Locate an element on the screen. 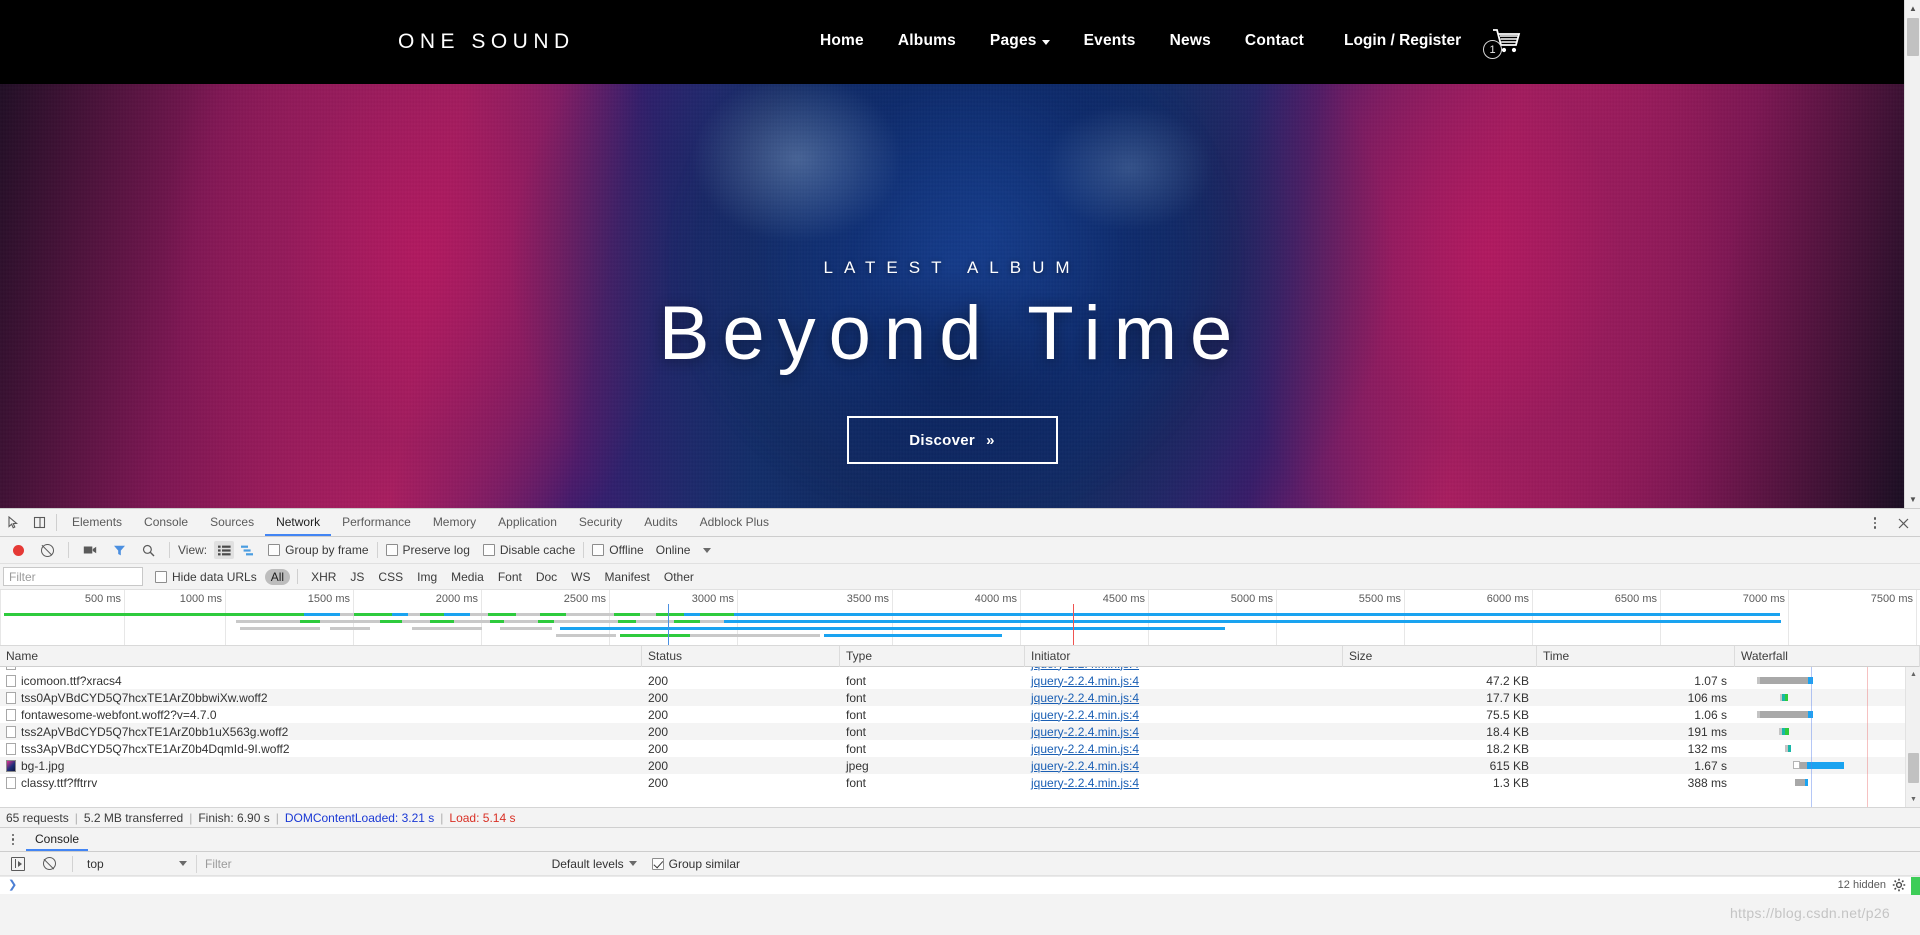 The image size is (1920, 935). column-header-status: Status is located at coordinates (741, 656).